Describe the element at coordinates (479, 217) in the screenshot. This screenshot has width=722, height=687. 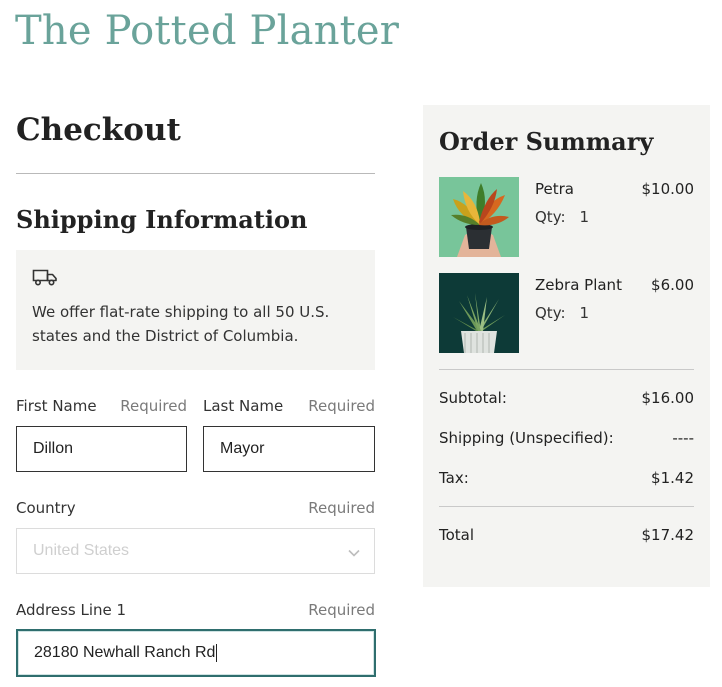
I see `product-image-petra` at that location.